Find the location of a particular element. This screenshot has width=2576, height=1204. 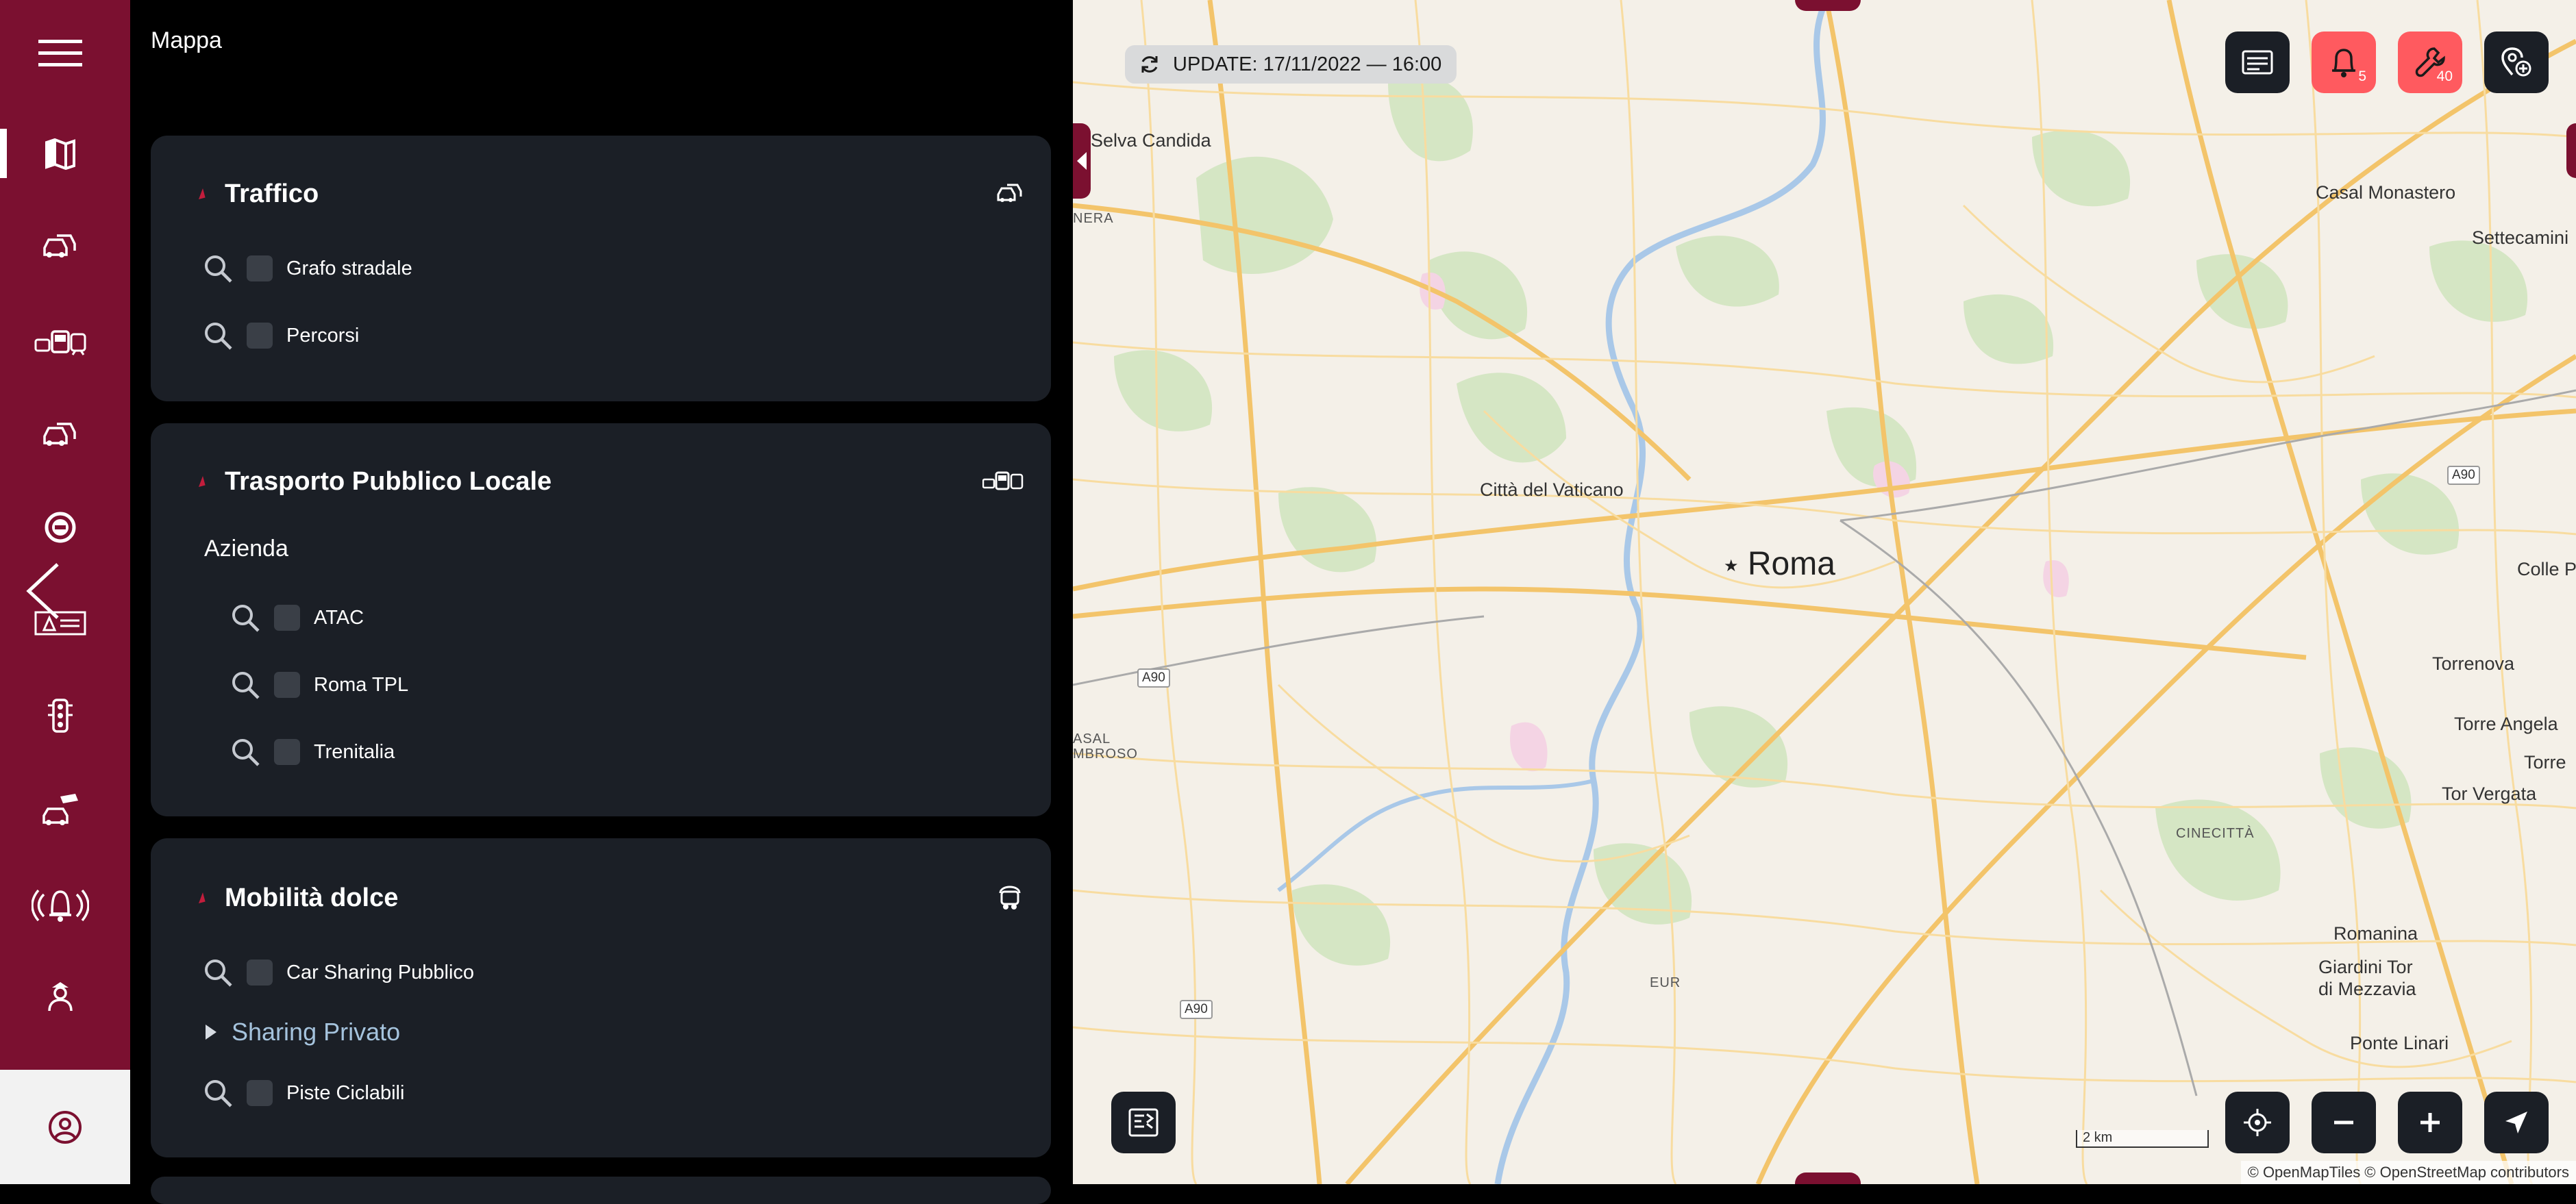

hamburger-icon is located at coordinates (60, 53).